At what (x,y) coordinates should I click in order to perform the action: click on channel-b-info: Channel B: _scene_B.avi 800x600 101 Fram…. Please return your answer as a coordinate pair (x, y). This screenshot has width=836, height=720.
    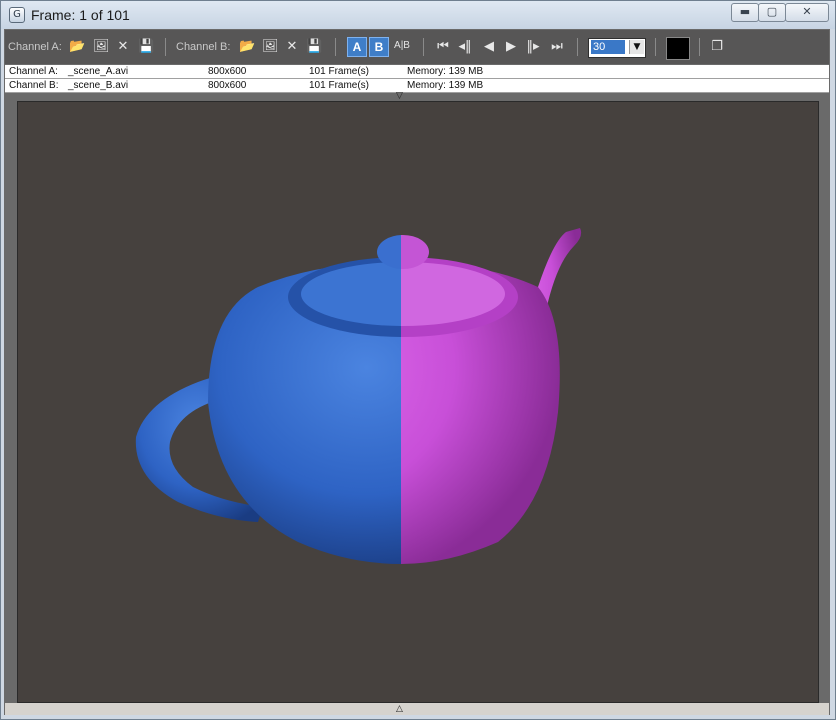
    Looking at the image, I should click on (417, 86).